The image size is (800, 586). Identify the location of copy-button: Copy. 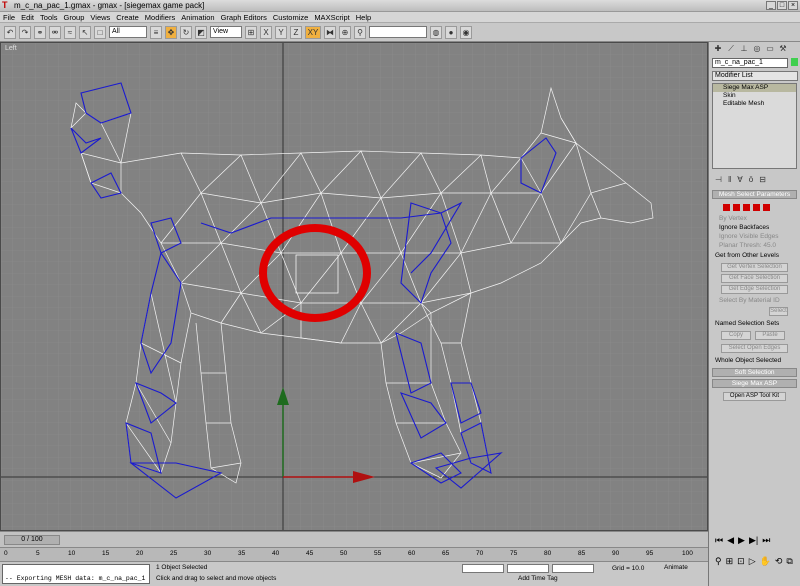
(736, 335).